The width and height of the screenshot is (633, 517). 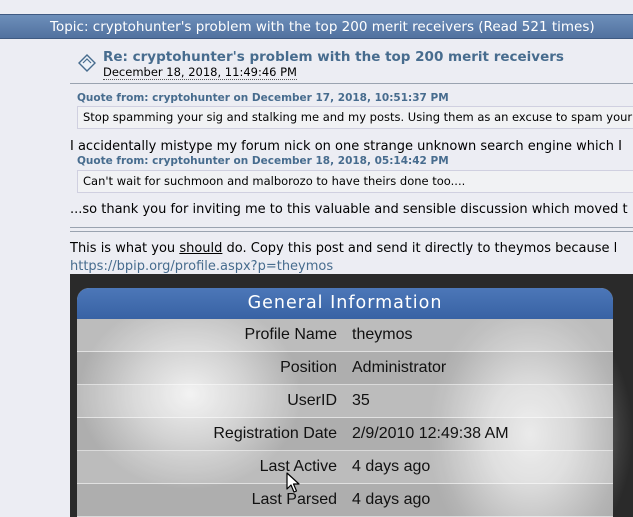 What do you see at coordinates (87, 63) in the screenshot?
I see `post-icon` at bounding box center [87, 63].